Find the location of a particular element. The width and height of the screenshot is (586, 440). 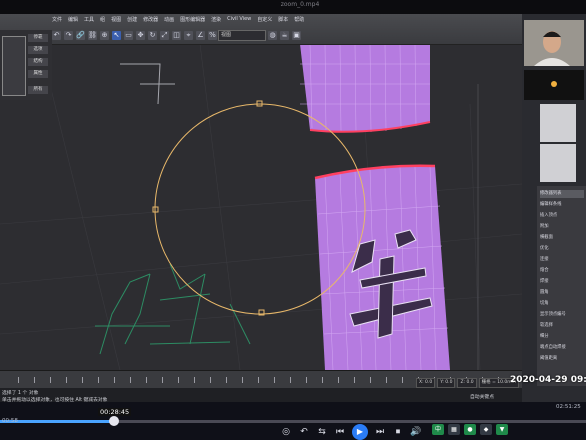

modifier-item: 阈值距离 is located at coordinates (562, 359).